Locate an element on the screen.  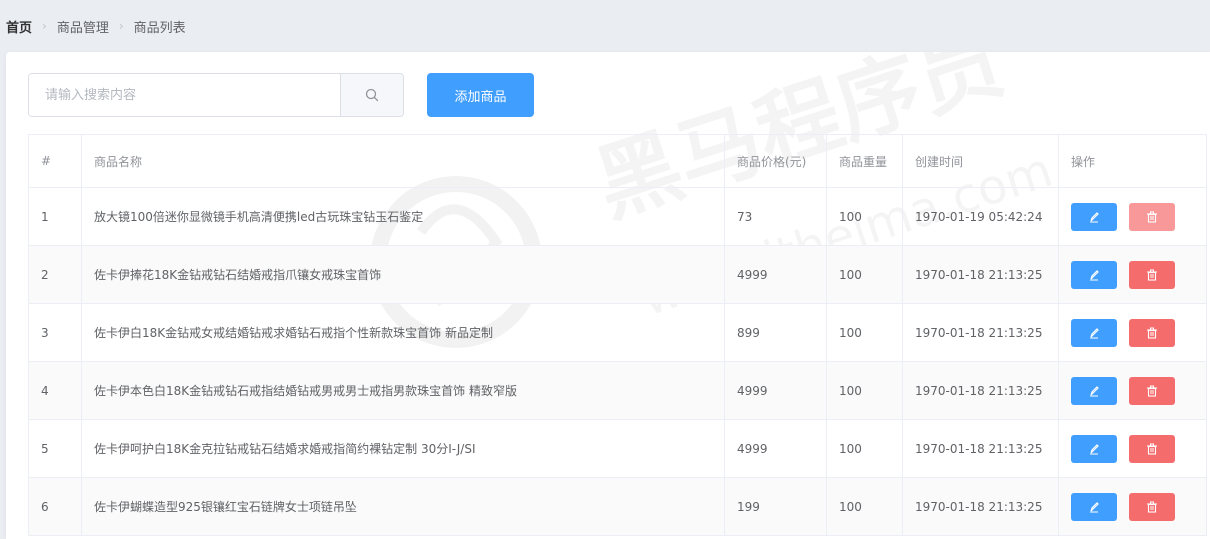
header-weight: 商品重量 is located at coordinates (865, 161).